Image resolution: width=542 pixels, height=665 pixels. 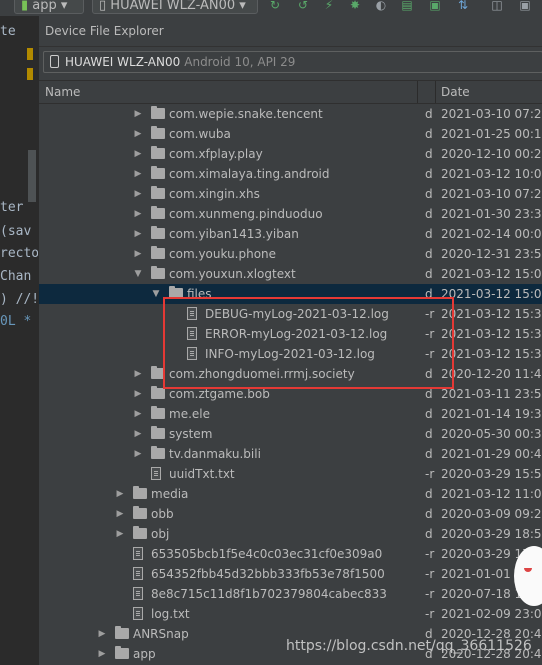 I want to click on change-marker, so click(x=30, y=74).